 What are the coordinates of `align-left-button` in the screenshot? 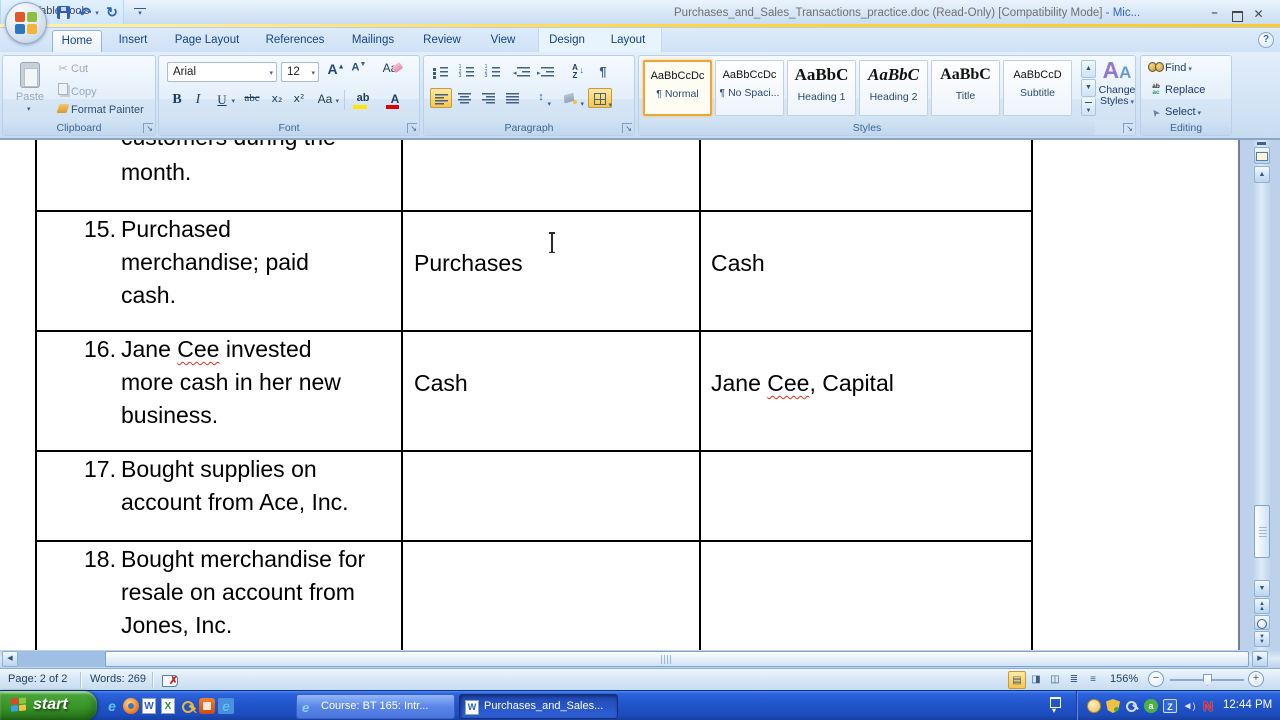 It's located at (441, 98).